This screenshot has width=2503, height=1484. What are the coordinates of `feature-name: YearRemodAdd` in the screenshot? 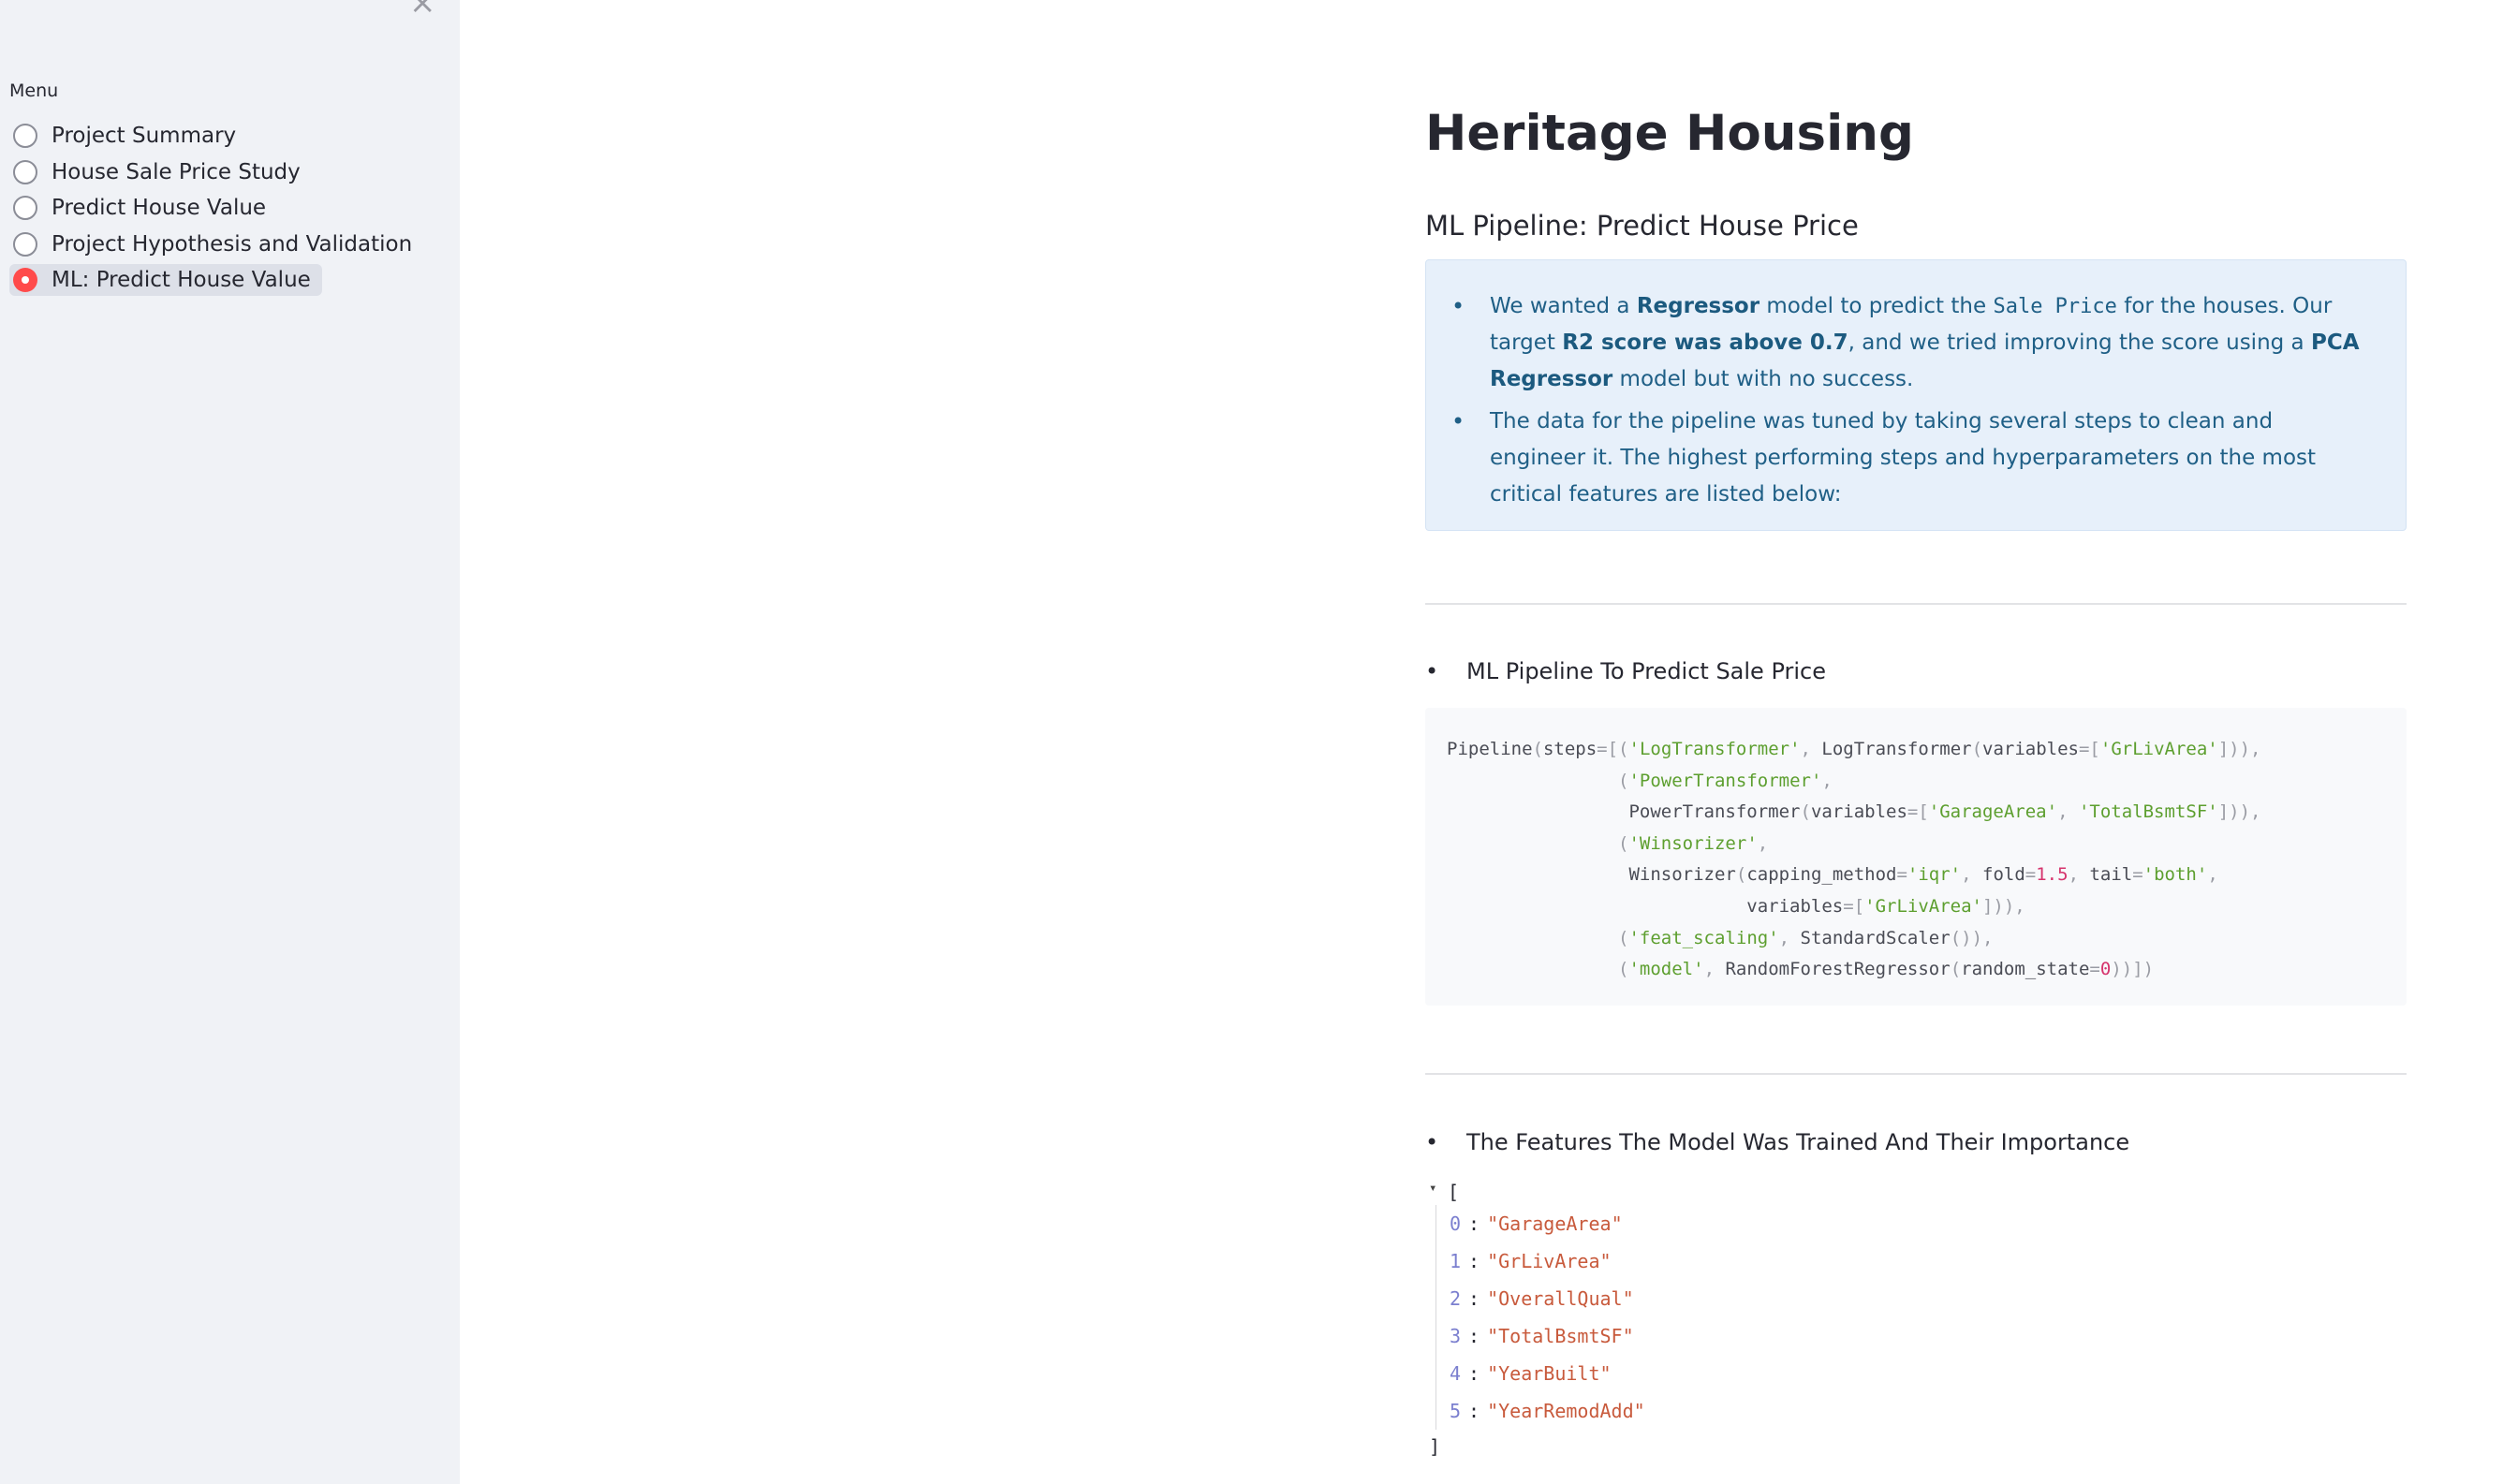 It's located at (1566, 1411).